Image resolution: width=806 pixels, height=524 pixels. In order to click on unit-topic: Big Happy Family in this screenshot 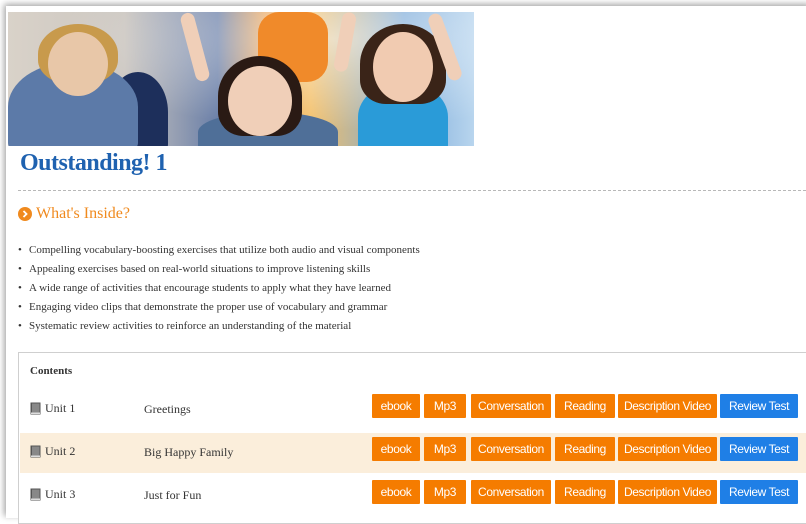, I will do `click(189, 452)`.